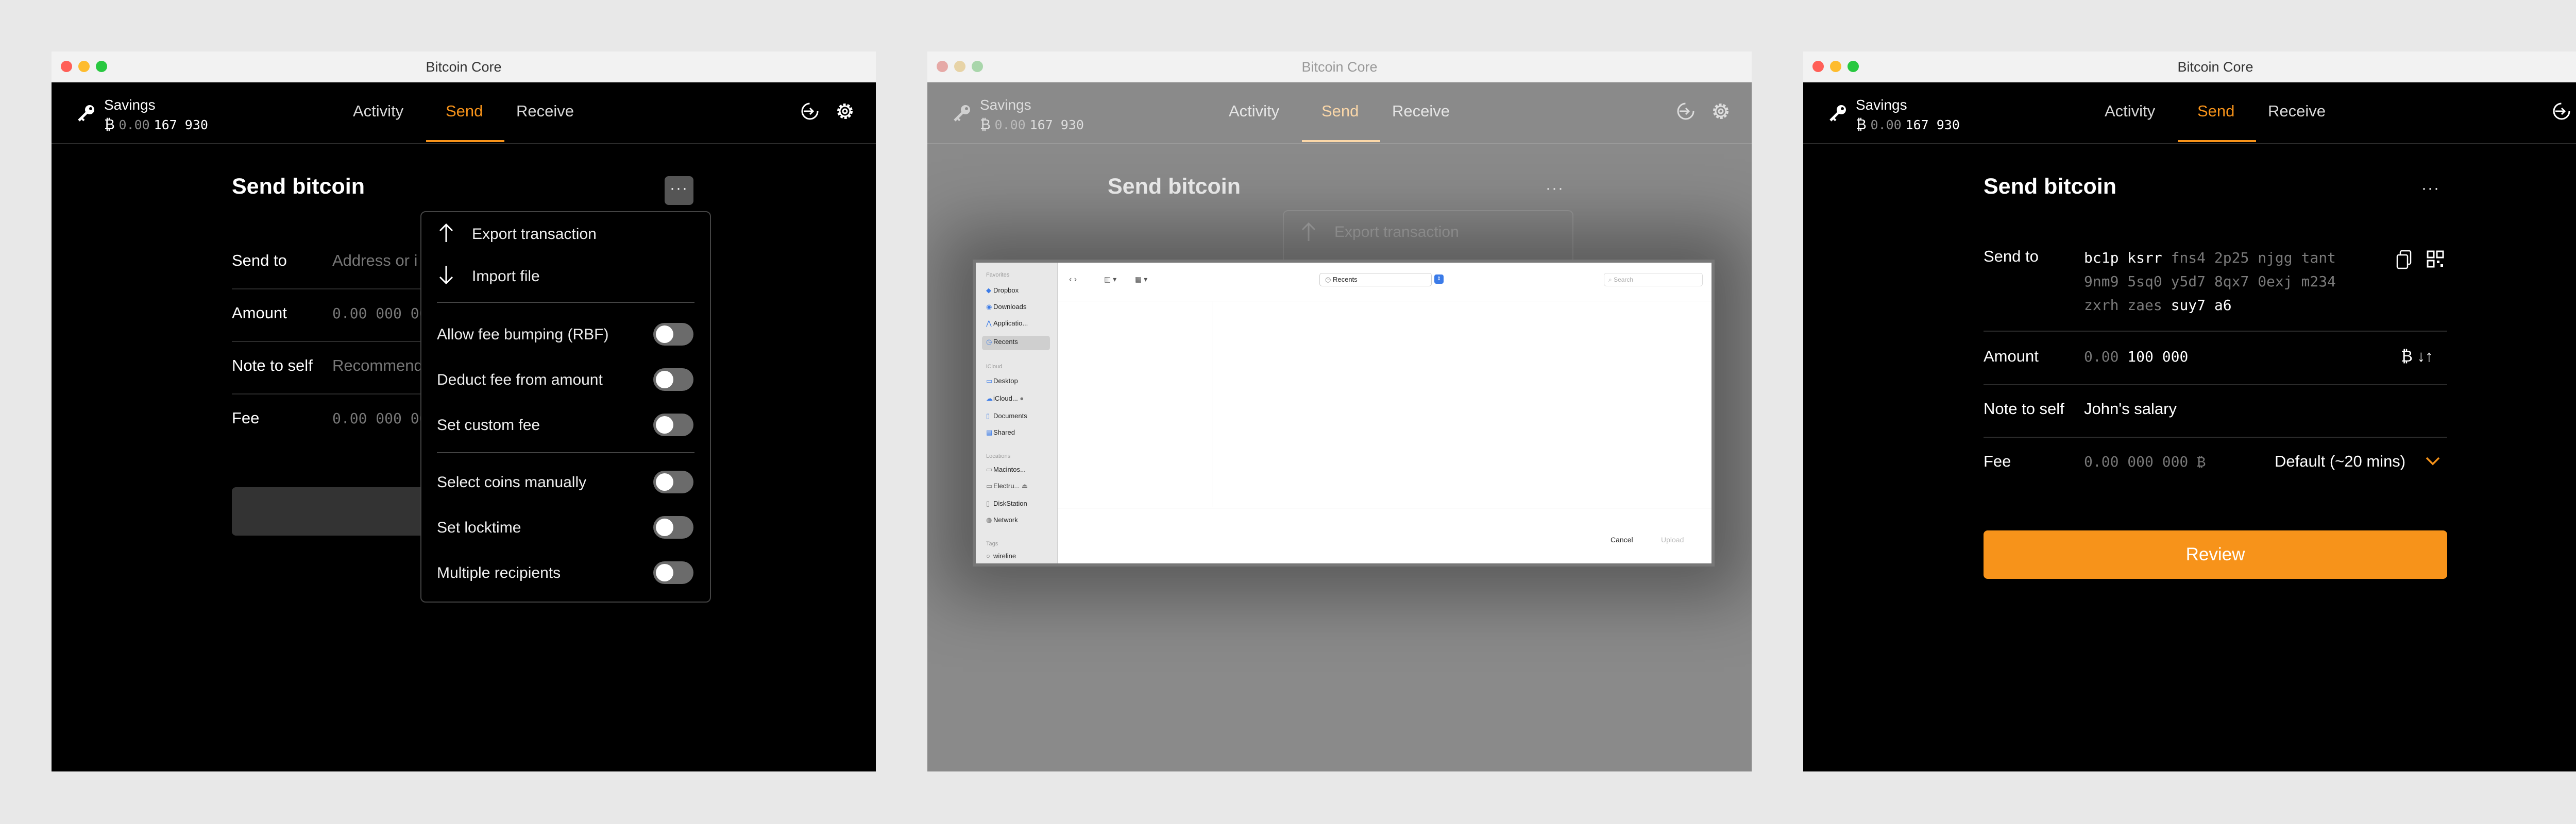 This screenshot has height=824, width=2576. Describe the element at coordinates (2435, 259) in the screenshot. I see `qr-scan-icon` at that location.